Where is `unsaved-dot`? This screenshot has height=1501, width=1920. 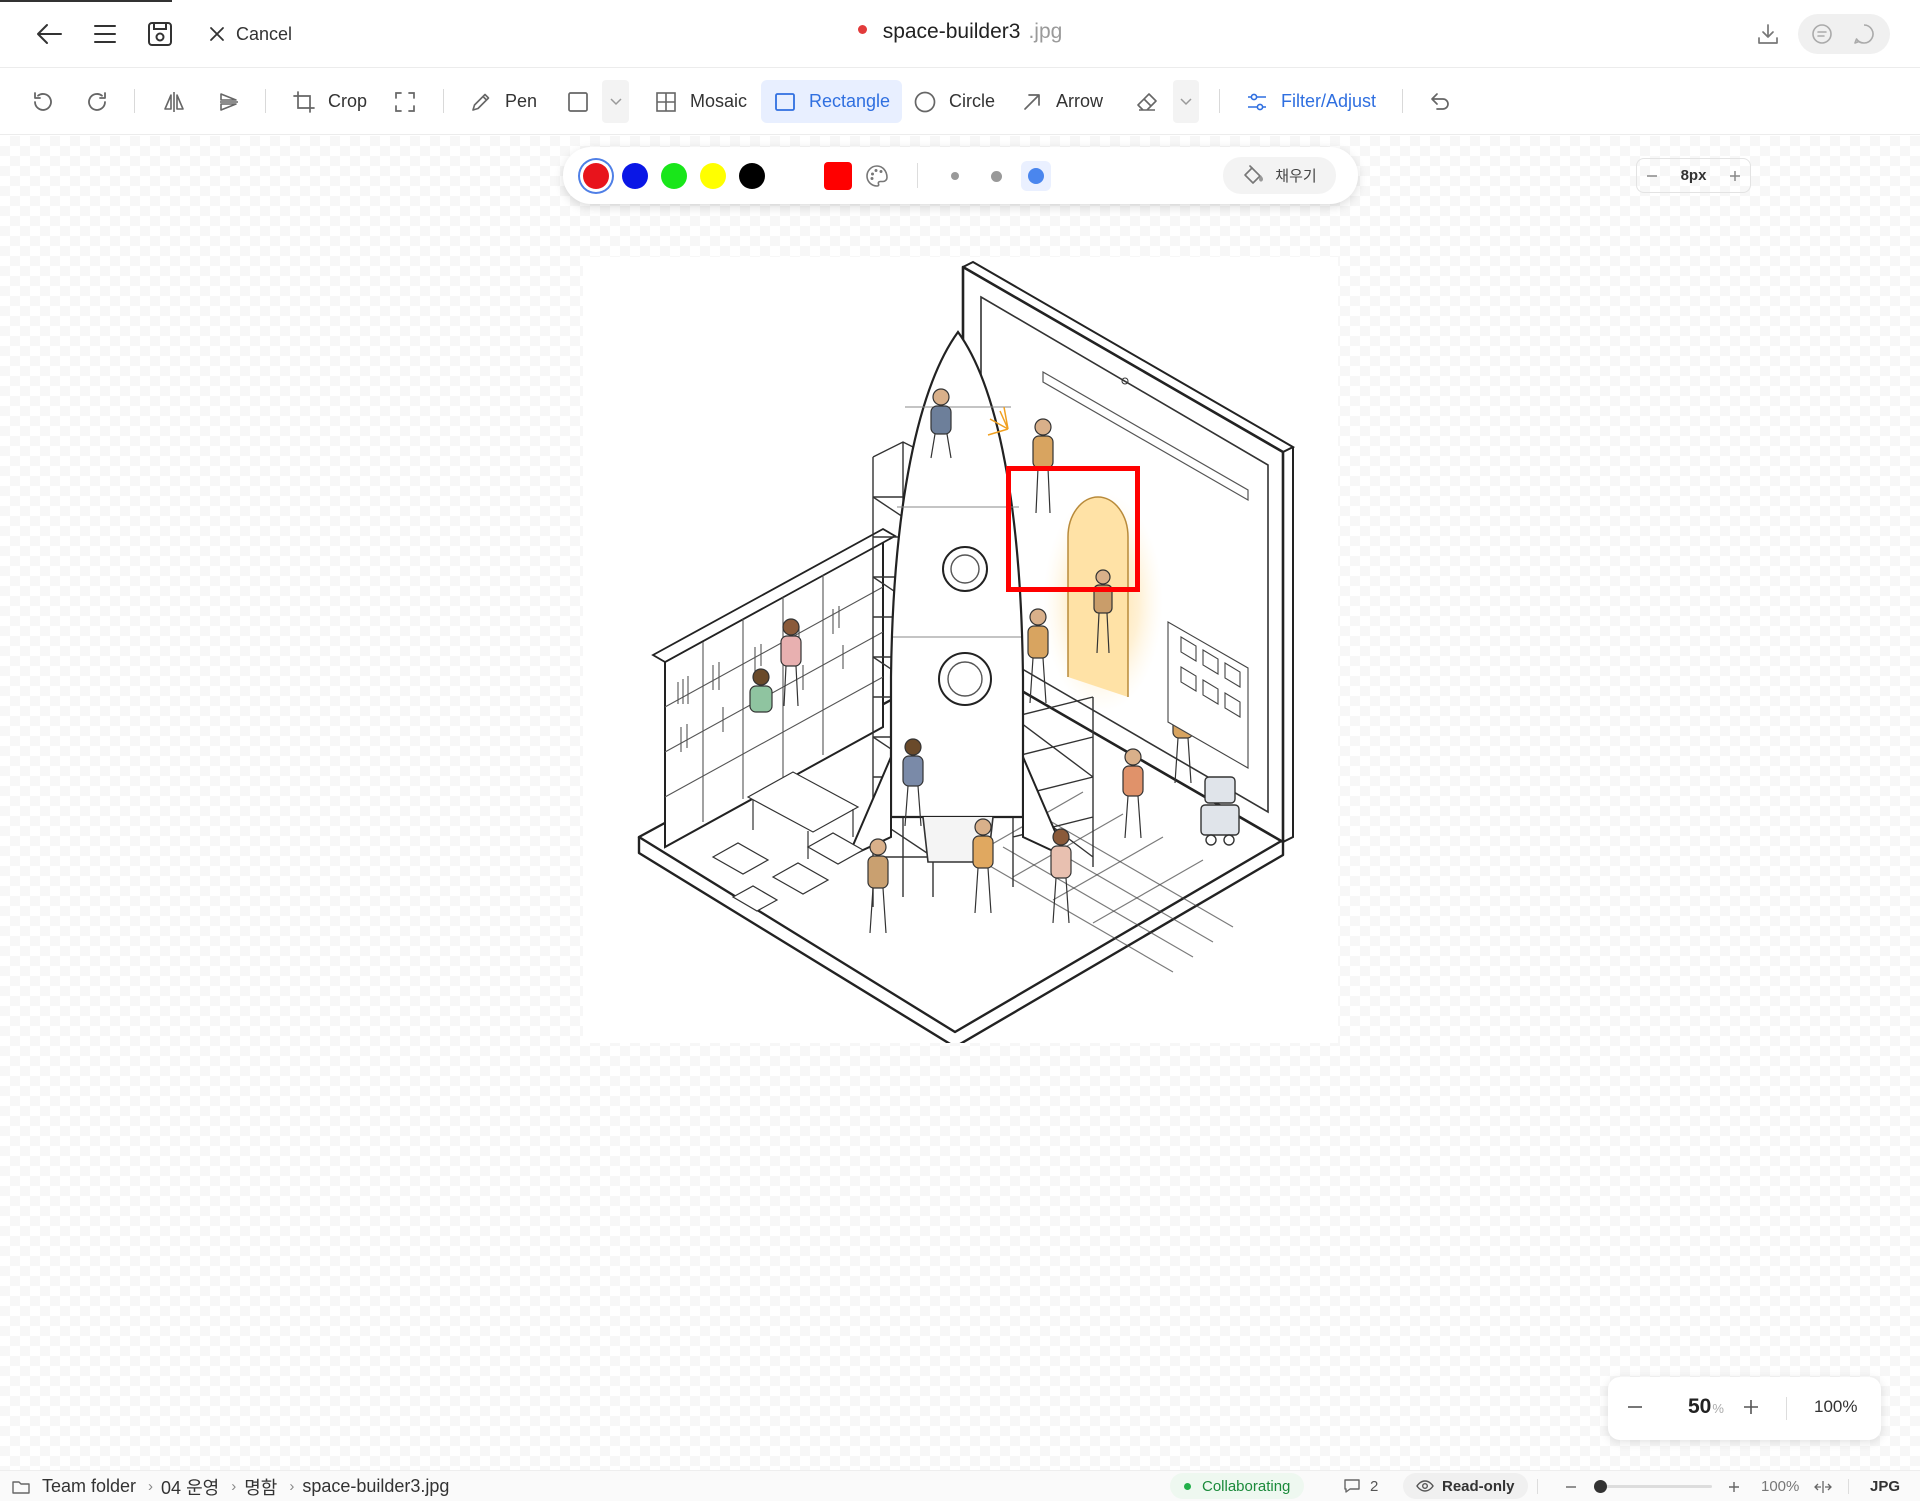 unsaved-dot is located at coordinates (862, 29).